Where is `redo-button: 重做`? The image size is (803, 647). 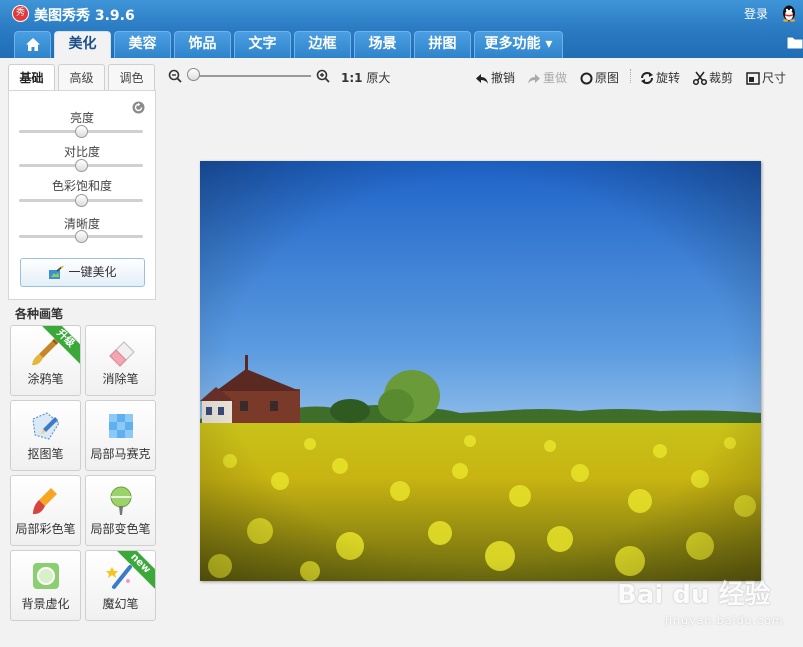
redo-button: 重做 is located at coordinates (547, 77).